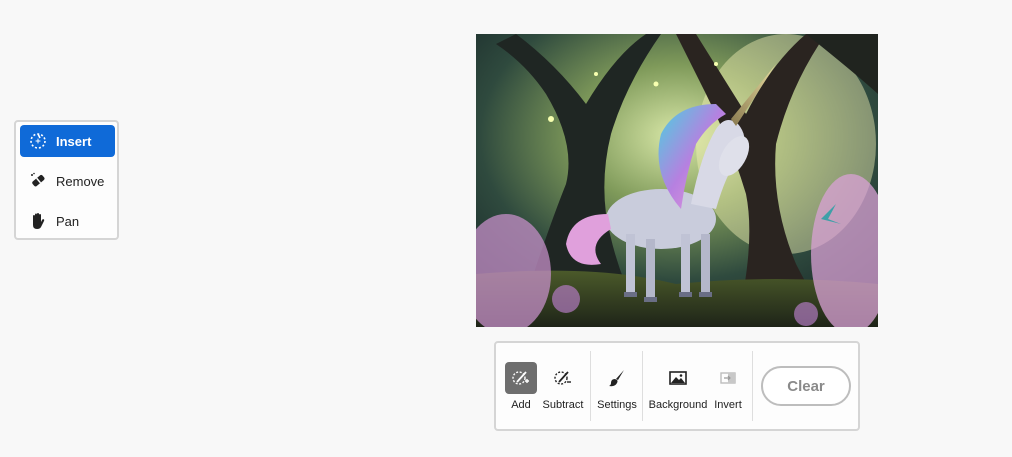  What do you see at coordinates (678, 405) in the screenshot?
I see `background-label: Background` at bounding box center [678, 405].